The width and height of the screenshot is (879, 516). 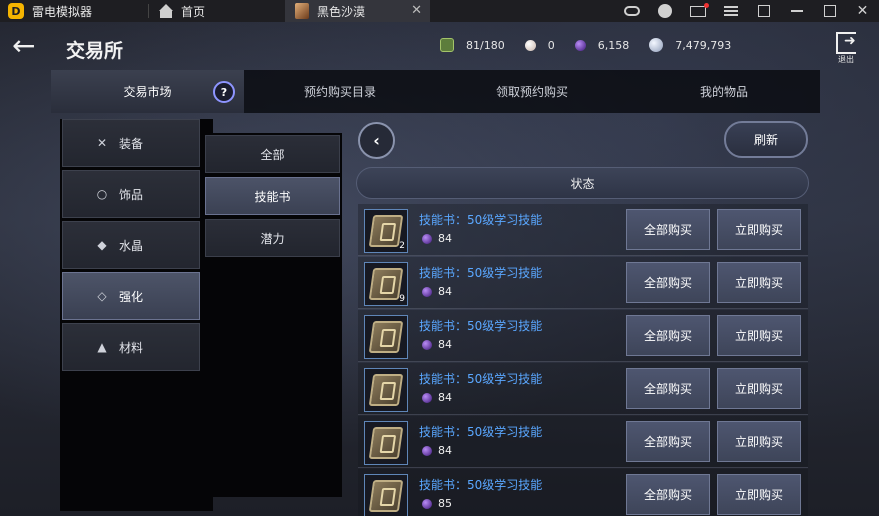 I want to click on close-icon: ✕, so click(x=862, y=11).